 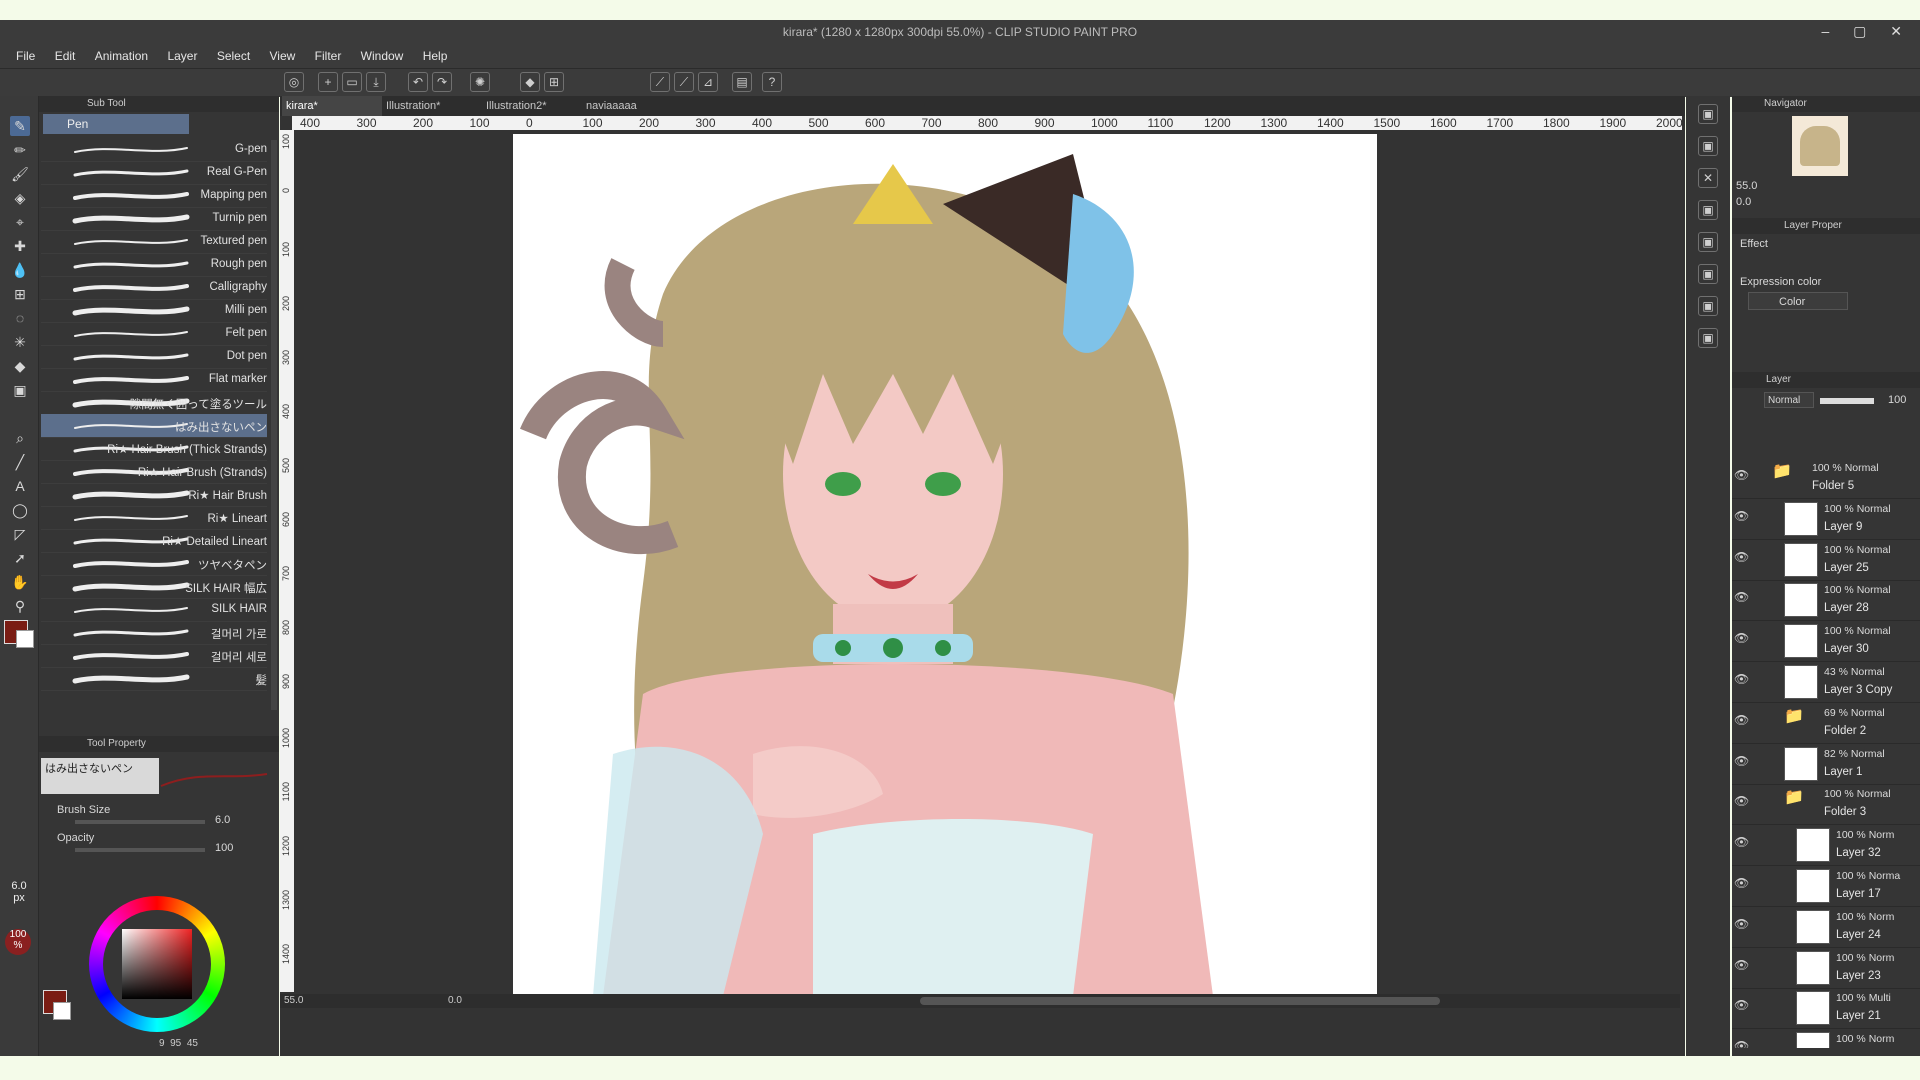 What do you see at coordinates (455, 1000) in the screenshot?
I see `angle-readout: 0.0` at bounding box center [455, 1000].